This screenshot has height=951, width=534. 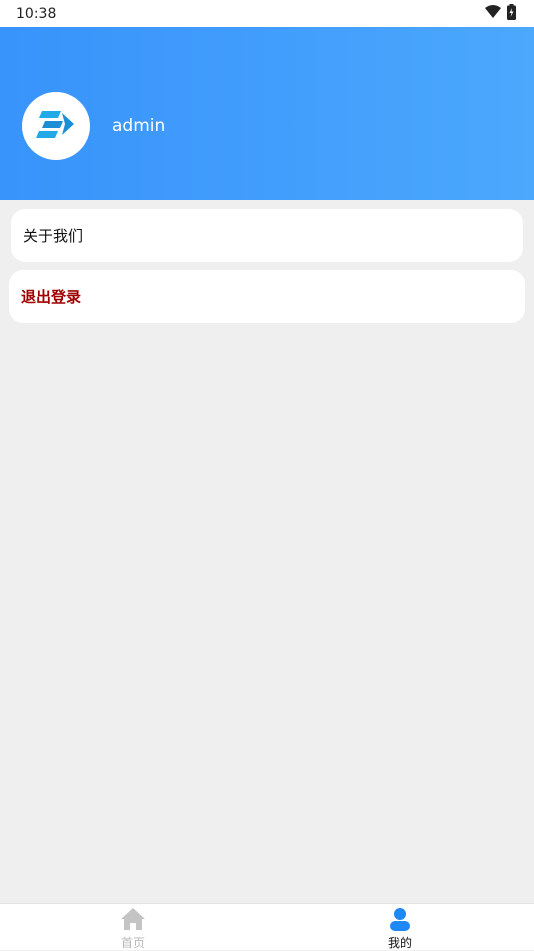 I want to click on tab-mine: 我的, so click(x=400, y=927).